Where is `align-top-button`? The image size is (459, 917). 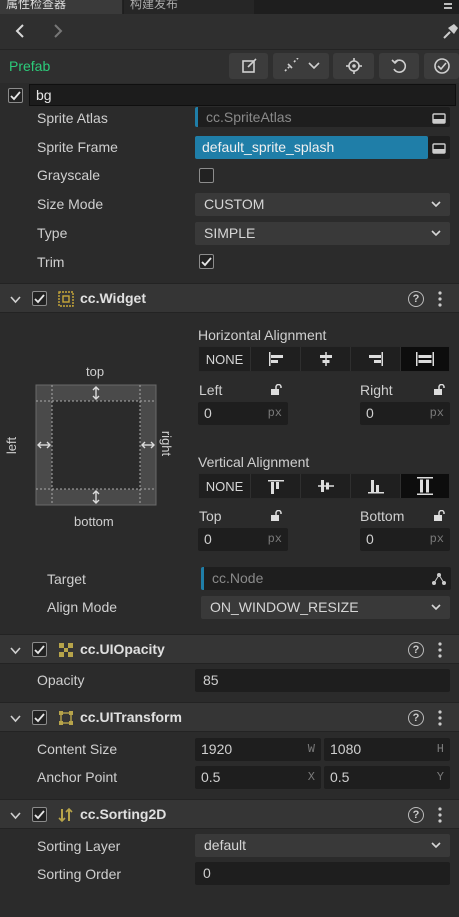
align-top-button is located at coordinates (276, 486).